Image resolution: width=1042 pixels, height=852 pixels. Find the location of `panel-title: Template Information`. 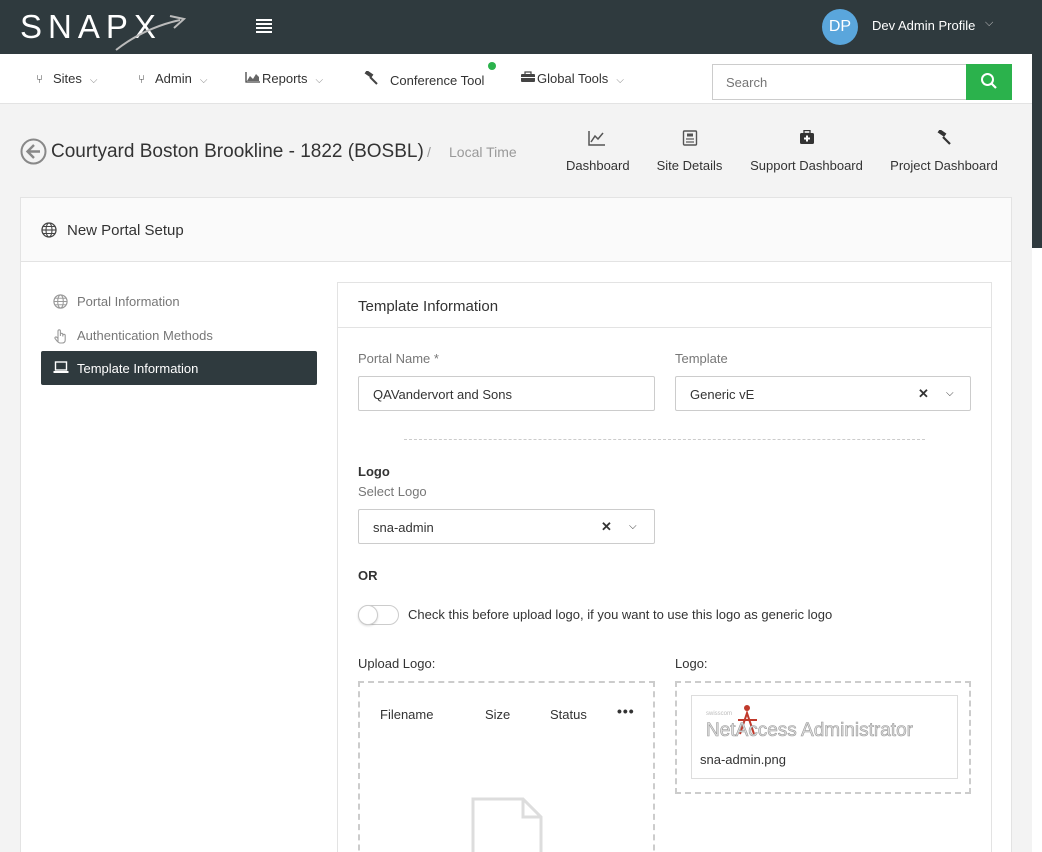

panel-title: Template Information is located at coordinates (428, 306).